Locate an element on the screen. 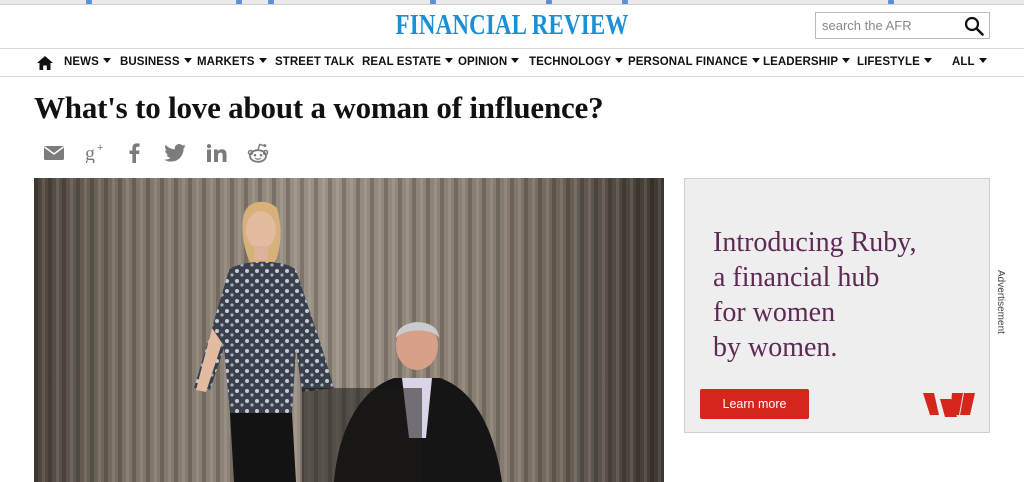  nav-item-news: NEWS is located at coordinates (87, 62).